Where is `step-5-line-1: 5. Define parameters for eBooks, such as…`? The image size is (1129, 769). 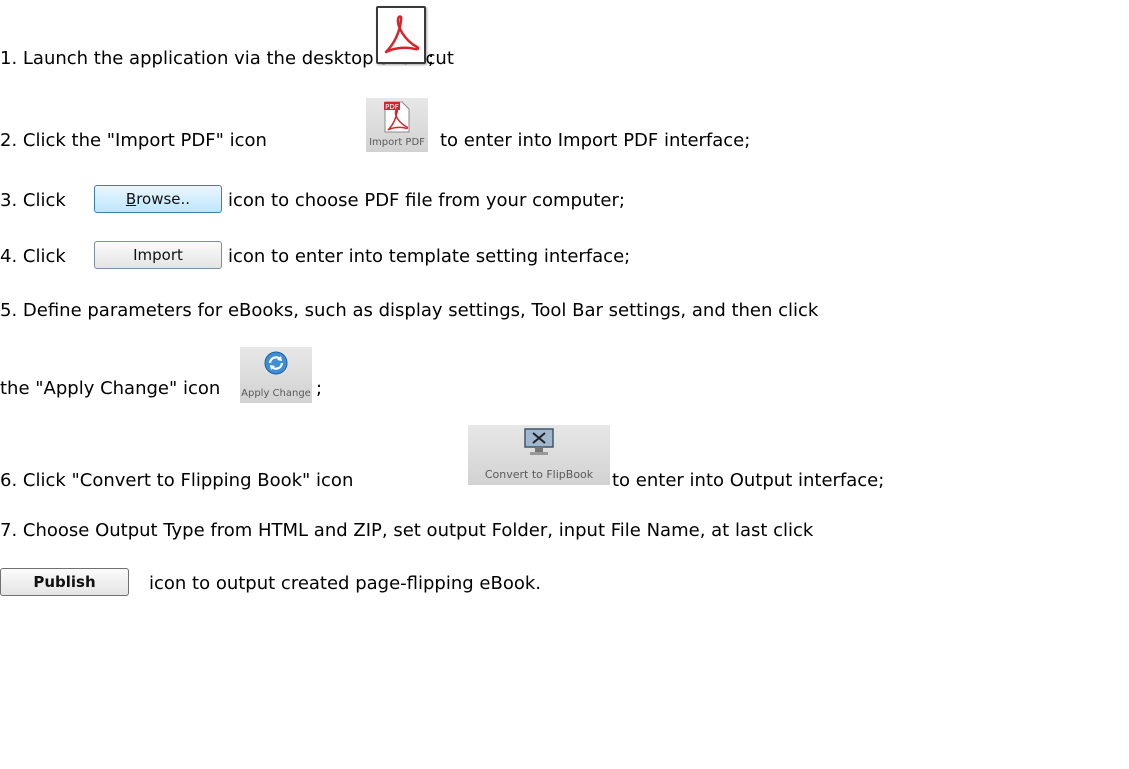
step-5-line-1: 5. Define parameters for eBooks, such as… is located at coordinates (409, 310).